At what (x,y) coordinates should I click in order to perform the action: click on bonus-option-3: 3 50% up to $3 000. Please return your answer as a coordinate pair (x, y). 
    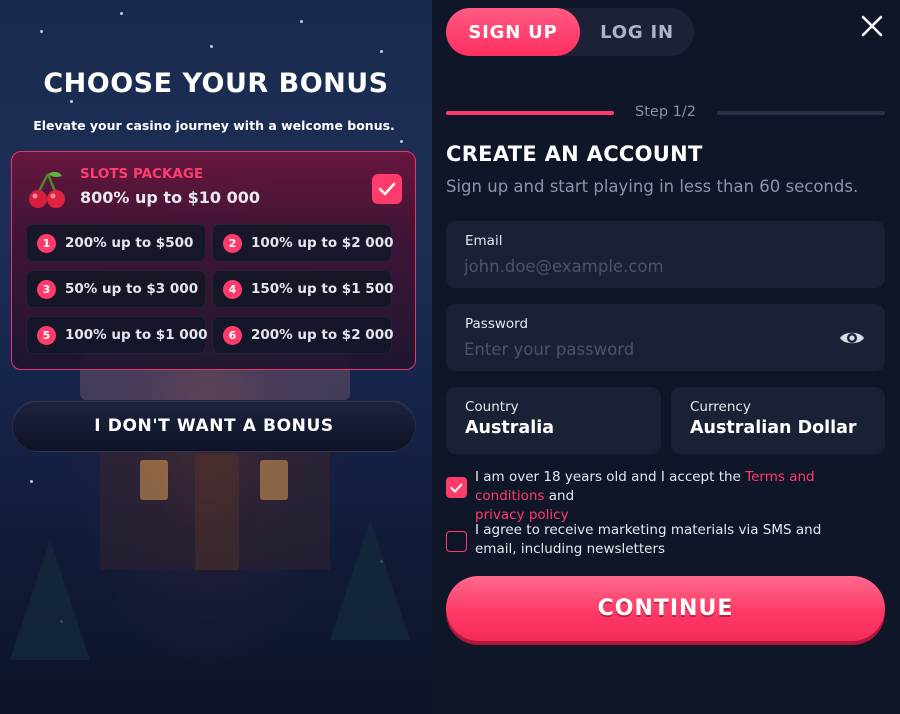
    Looking at the image, I should click on (116, 289).